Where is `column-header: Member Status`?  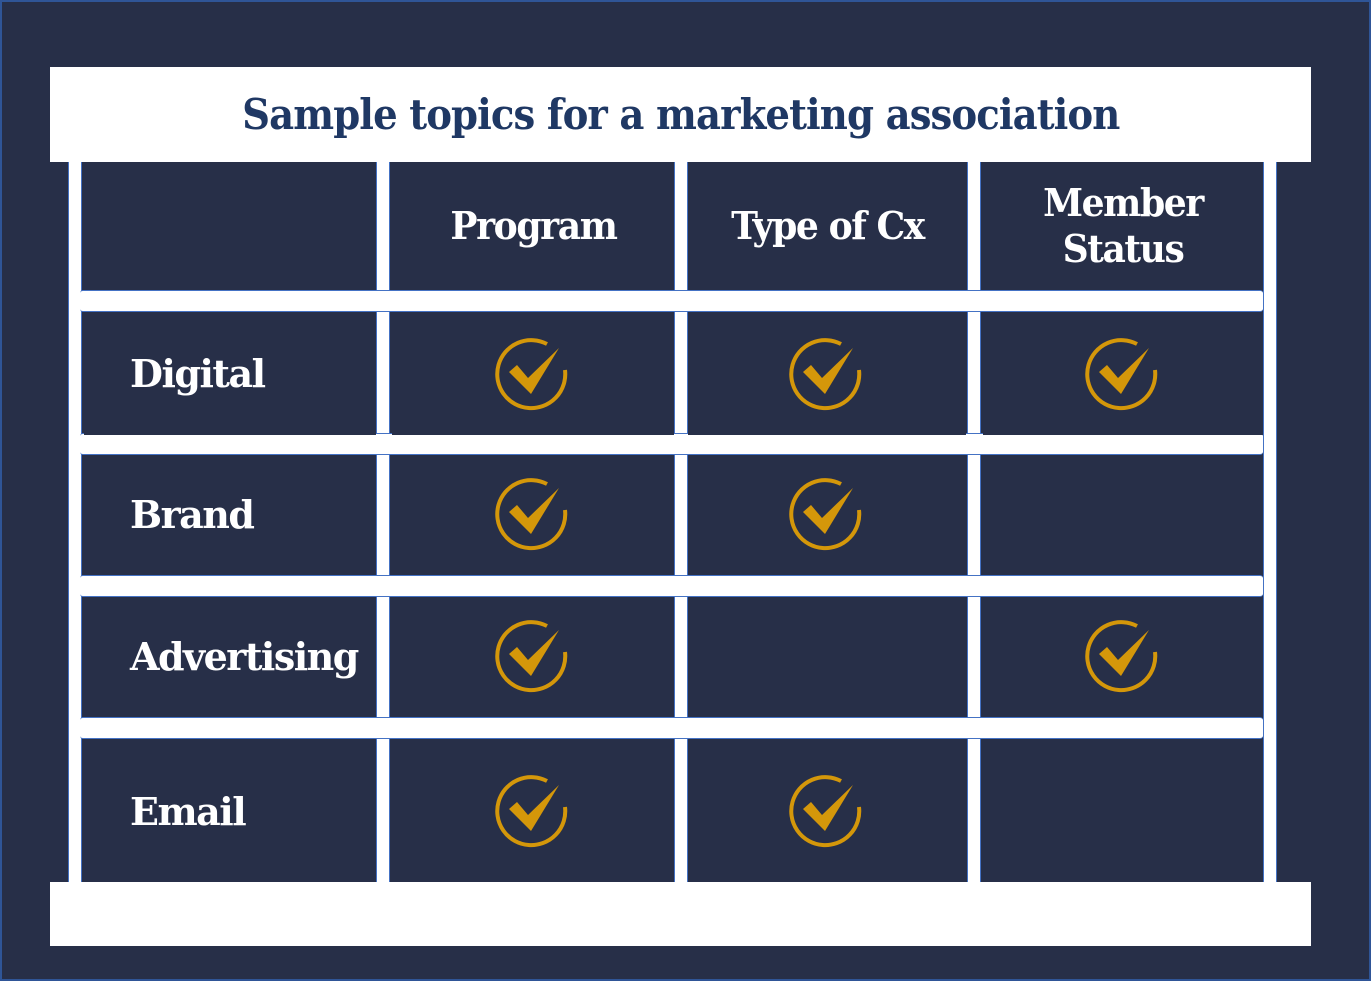
column-header: Member Status is located at coordinates (1123, 226).